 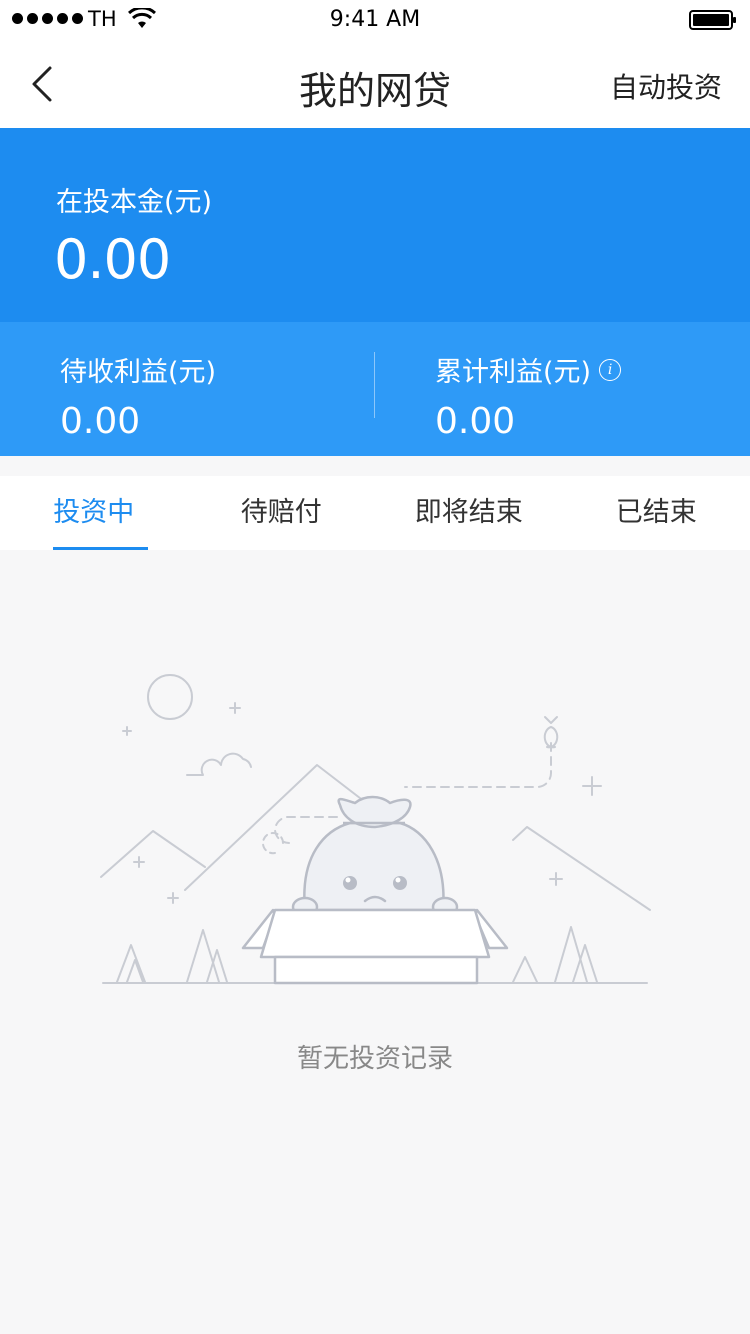 I want to click on pending-earnings-label: 待收利益(元), so click(x=138, y=372).